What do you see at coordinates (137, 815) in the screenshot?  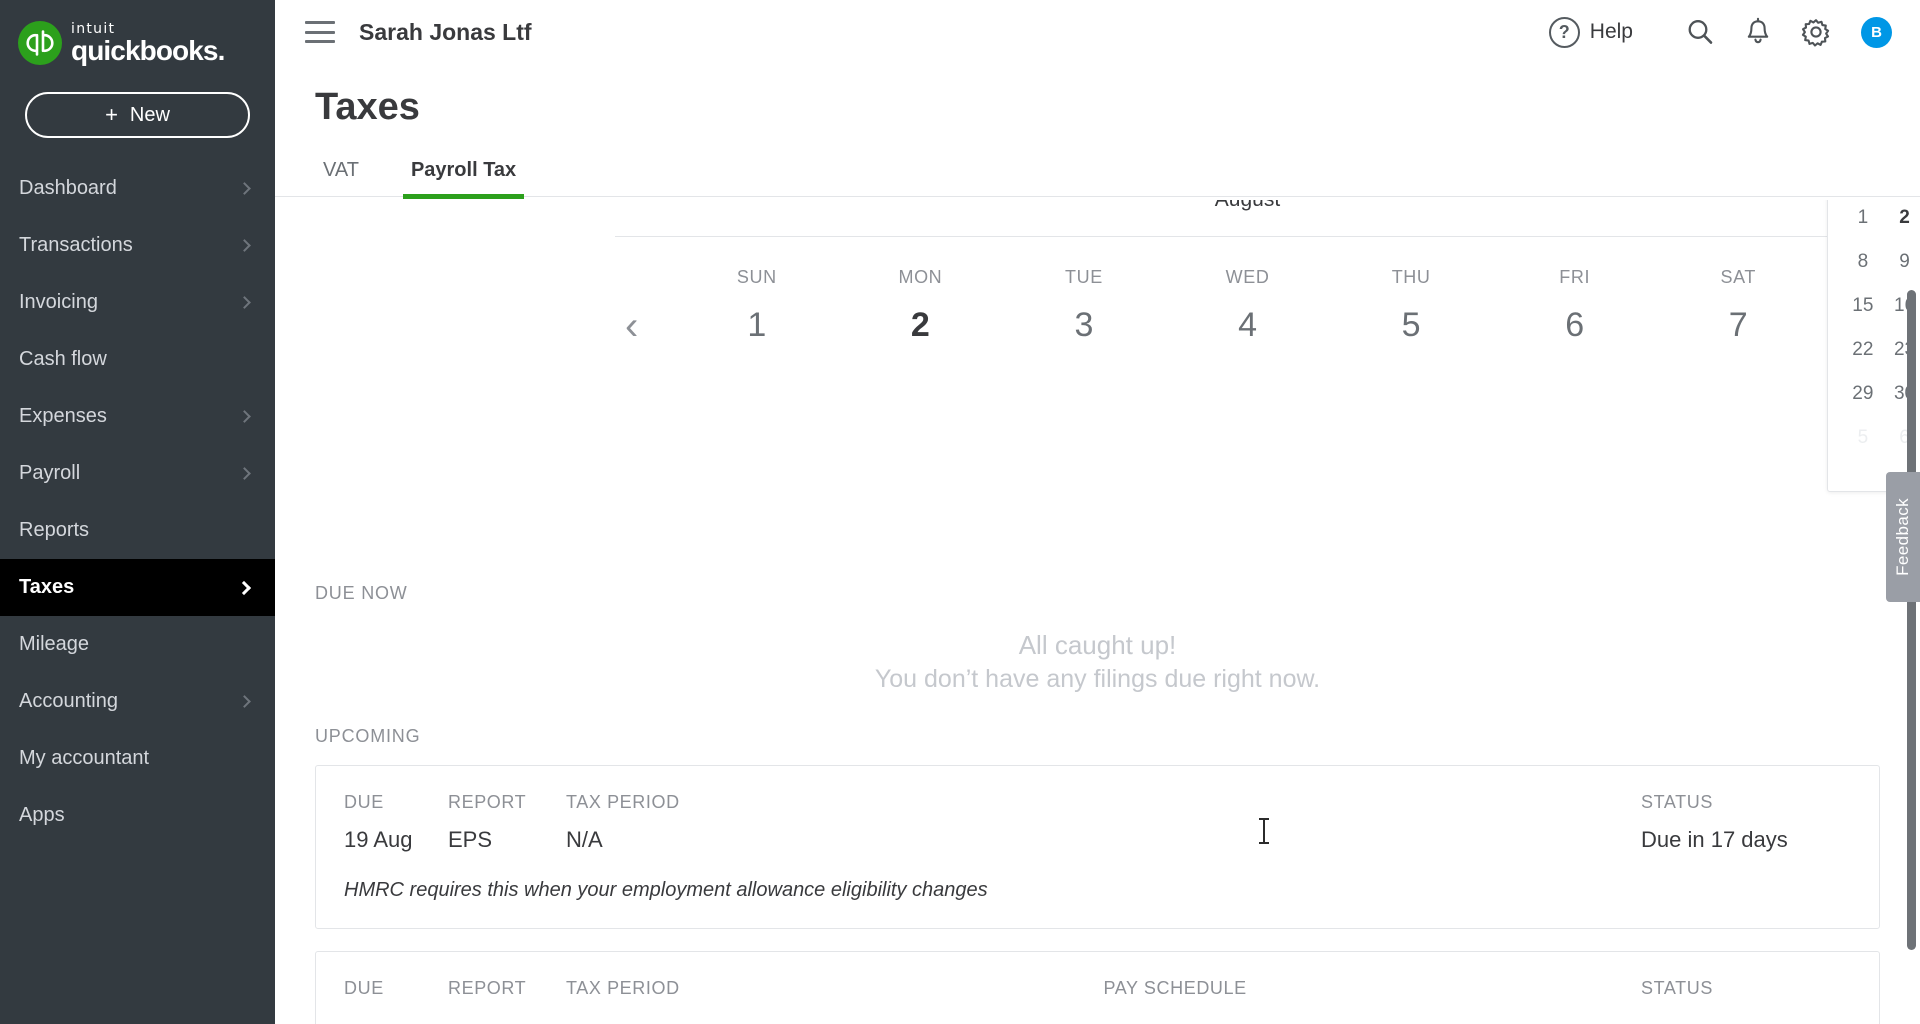 I see `sidebar-item-apps: Apps` at bounding box center [137, 815].